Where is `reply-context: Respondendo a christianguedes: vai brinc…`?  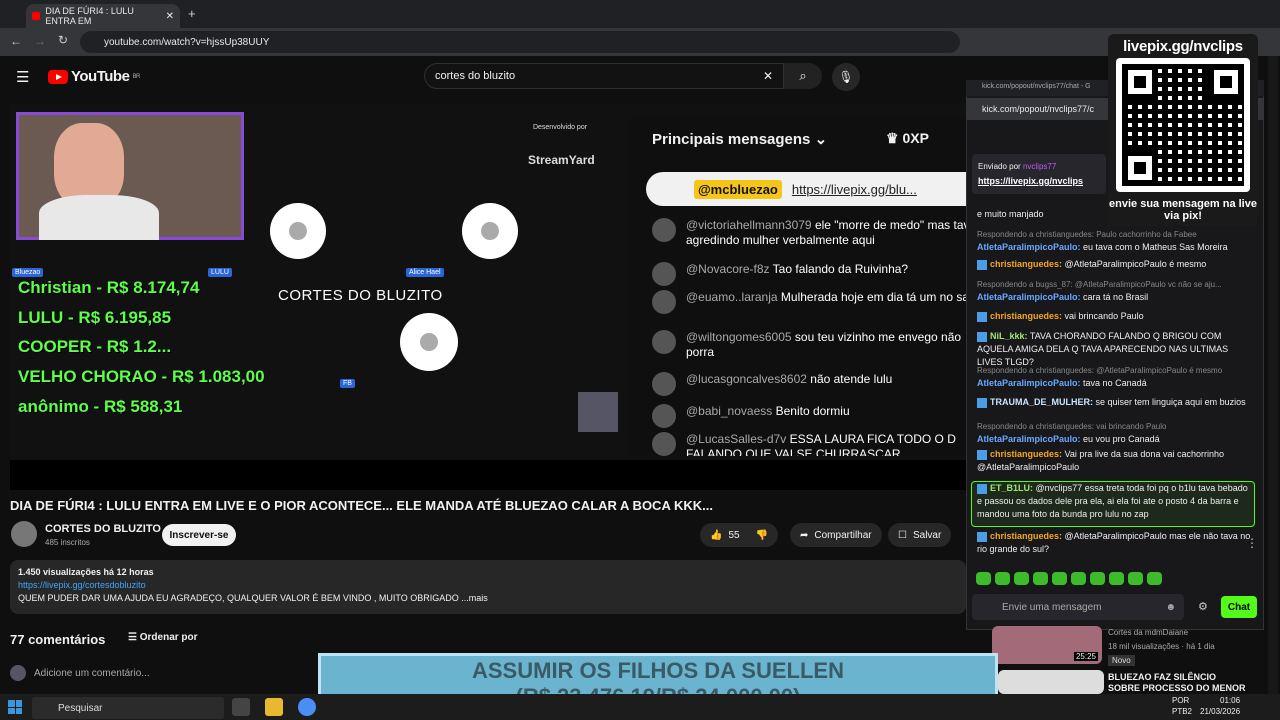
reply-context: Respondendo a christianguedes: vai brinc… is located at coordinates (1072, 426).